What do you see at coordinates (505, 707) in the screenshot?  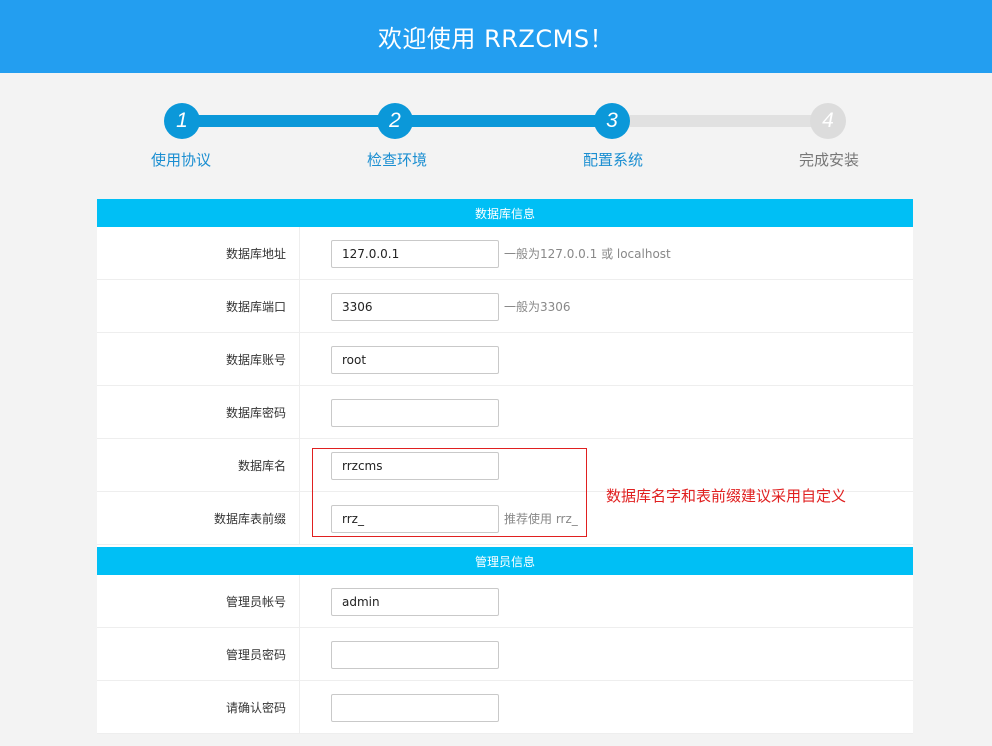 I see `admin-confirm-row: 请确认密码` at bounding box center [505, 707].